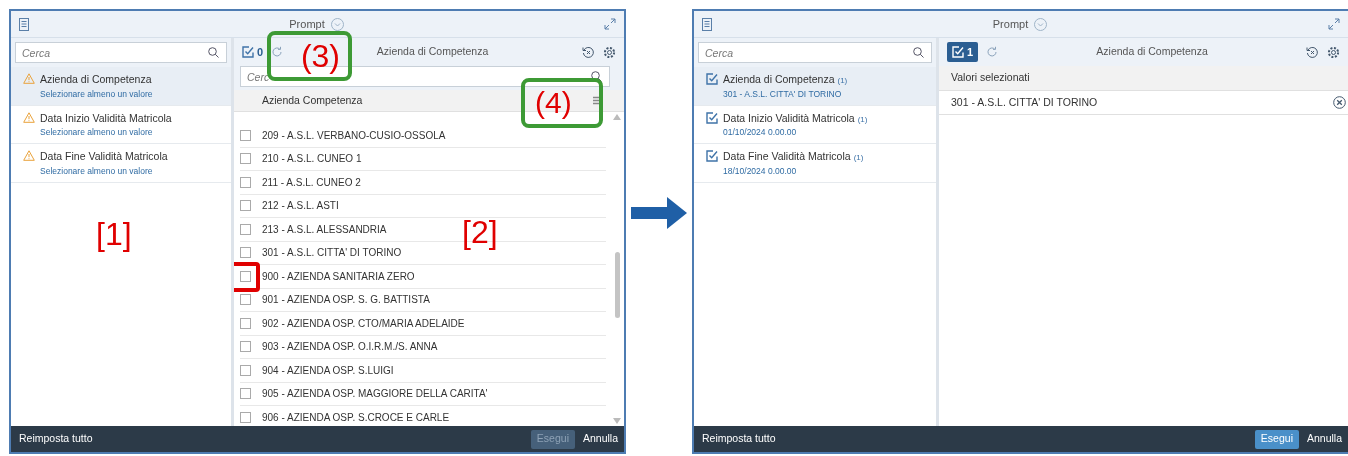  I want to click on list-item: 903 - AZIENDA OSP. O.I.R.M./S. ANNA, so click(350, 347).